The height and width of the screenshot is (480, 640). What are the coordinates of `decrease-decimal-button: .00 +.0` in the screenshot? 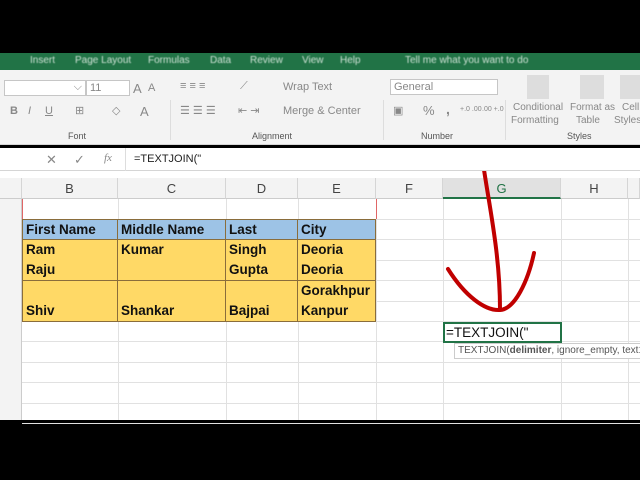 It's located at (493, 109).